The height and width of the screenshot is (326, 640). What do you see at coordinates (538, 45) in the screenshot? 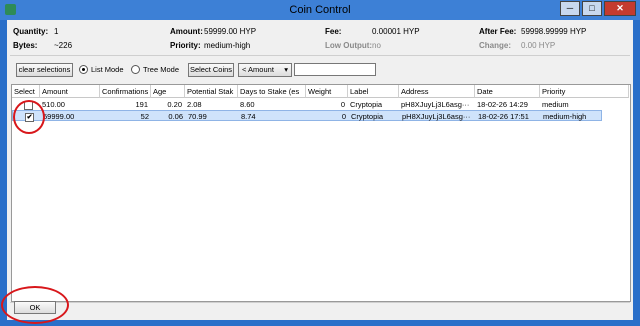
I see `change-value: 0.00 HYP` at bounding box center [538, 45].